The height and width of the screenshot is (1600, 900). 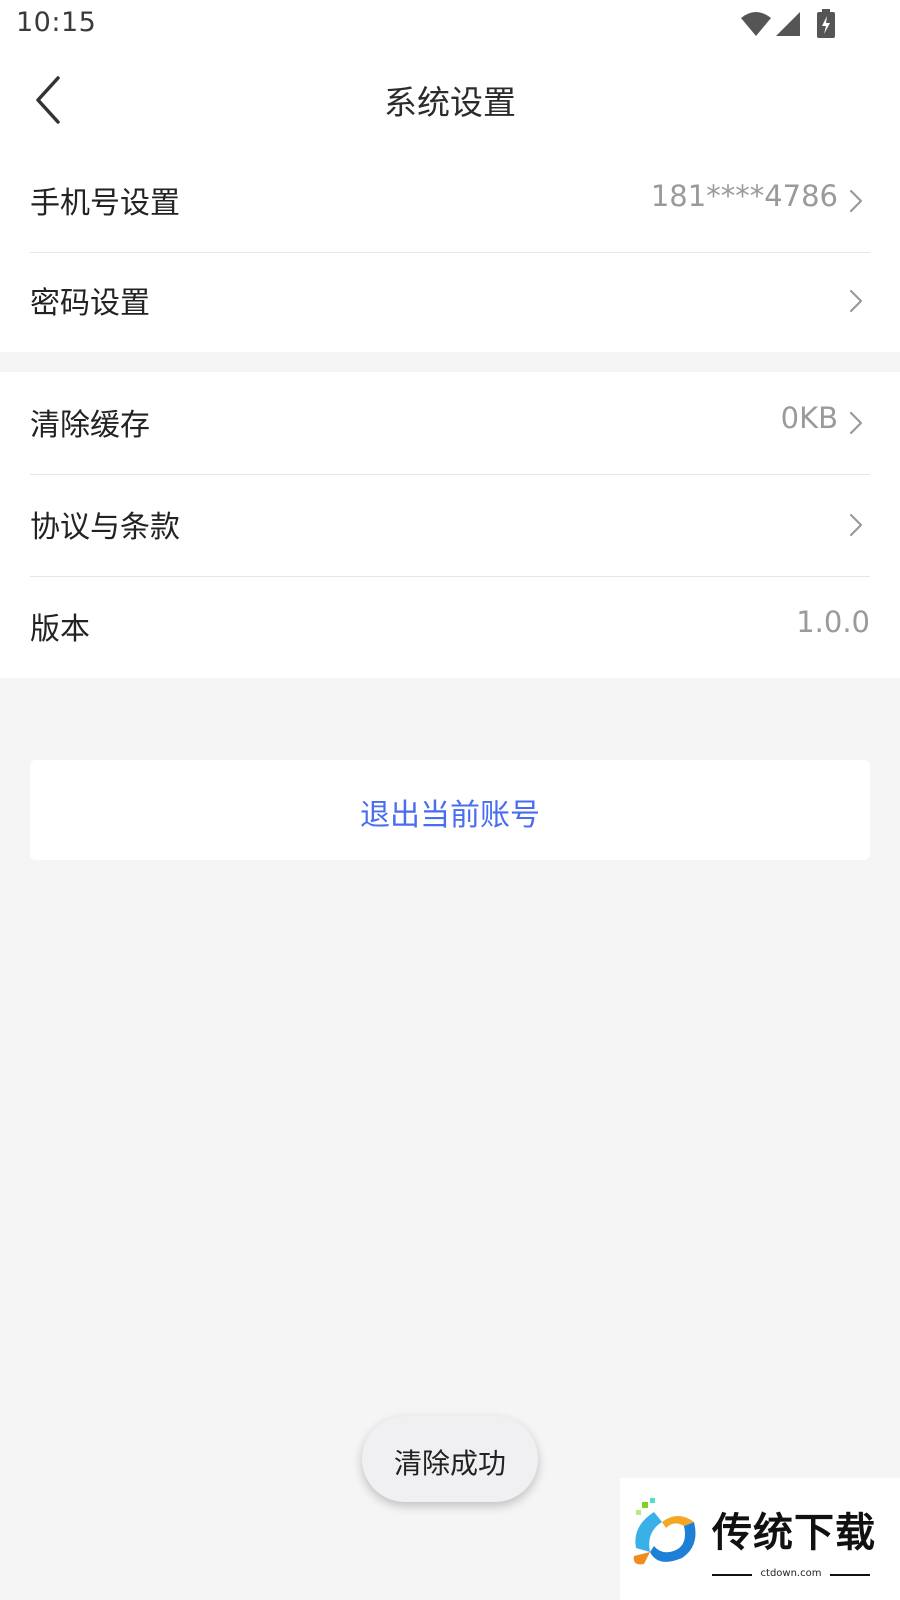 I want to click on row-label: 版本, so click(x=60, y=629).